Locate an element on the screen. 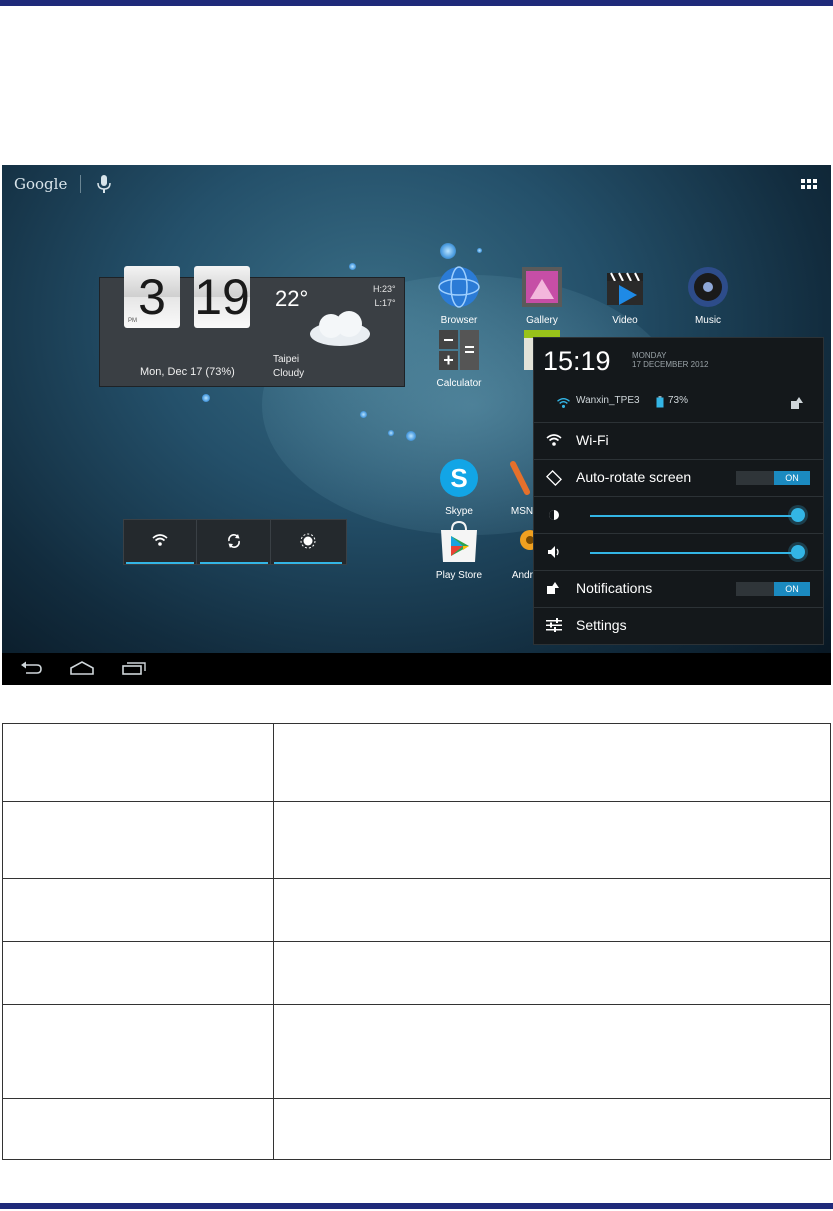 The height and width of the screenshot is (1211, 833). speaker-icon is located at coordinates (708, 287).